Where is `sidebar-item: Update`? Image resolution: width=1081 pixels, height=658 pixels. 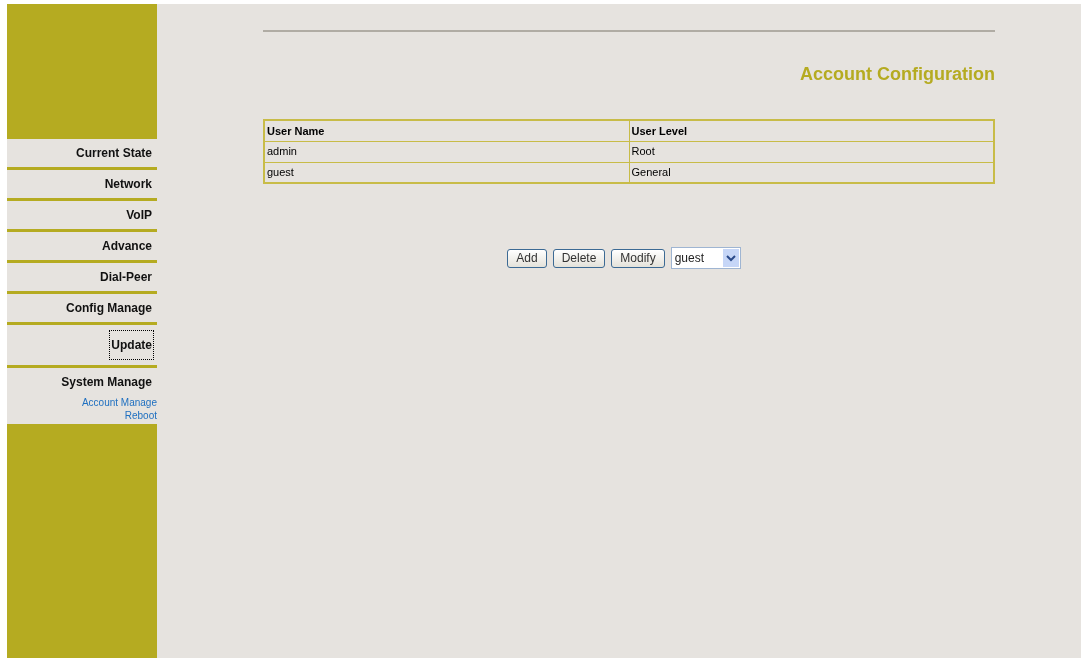
sidebar-item: Update is located at coordinates (82, 346).